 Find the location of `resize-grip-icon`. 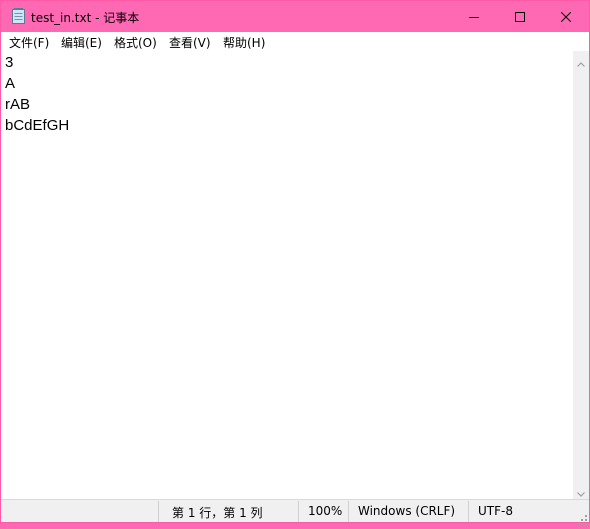

resize-grip-icon is located at coordinates (582, 517).